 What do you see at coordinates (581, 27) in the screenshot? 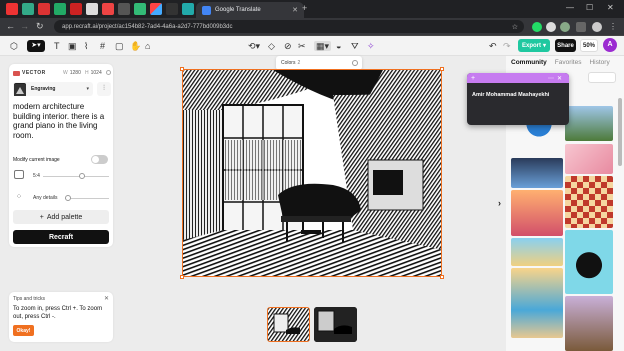
I see `extension-puzzle-icon` at bounding box center [581, 27].